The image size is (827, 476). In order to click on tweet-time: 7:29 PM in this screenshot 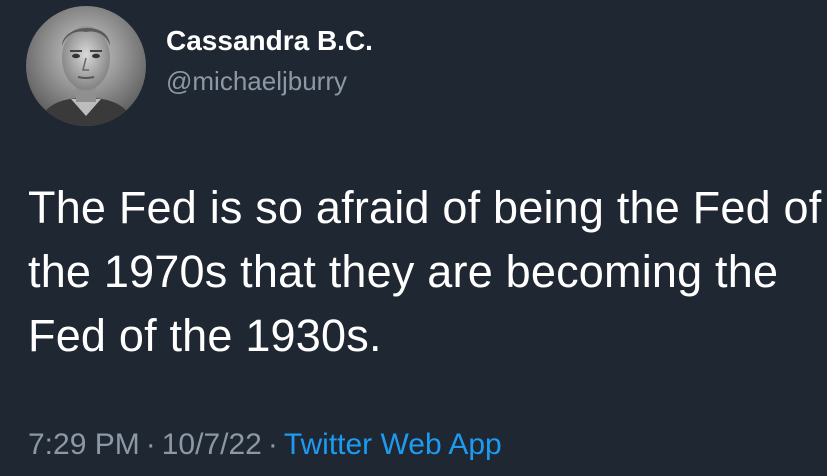, I will do `click(84, 444)`.